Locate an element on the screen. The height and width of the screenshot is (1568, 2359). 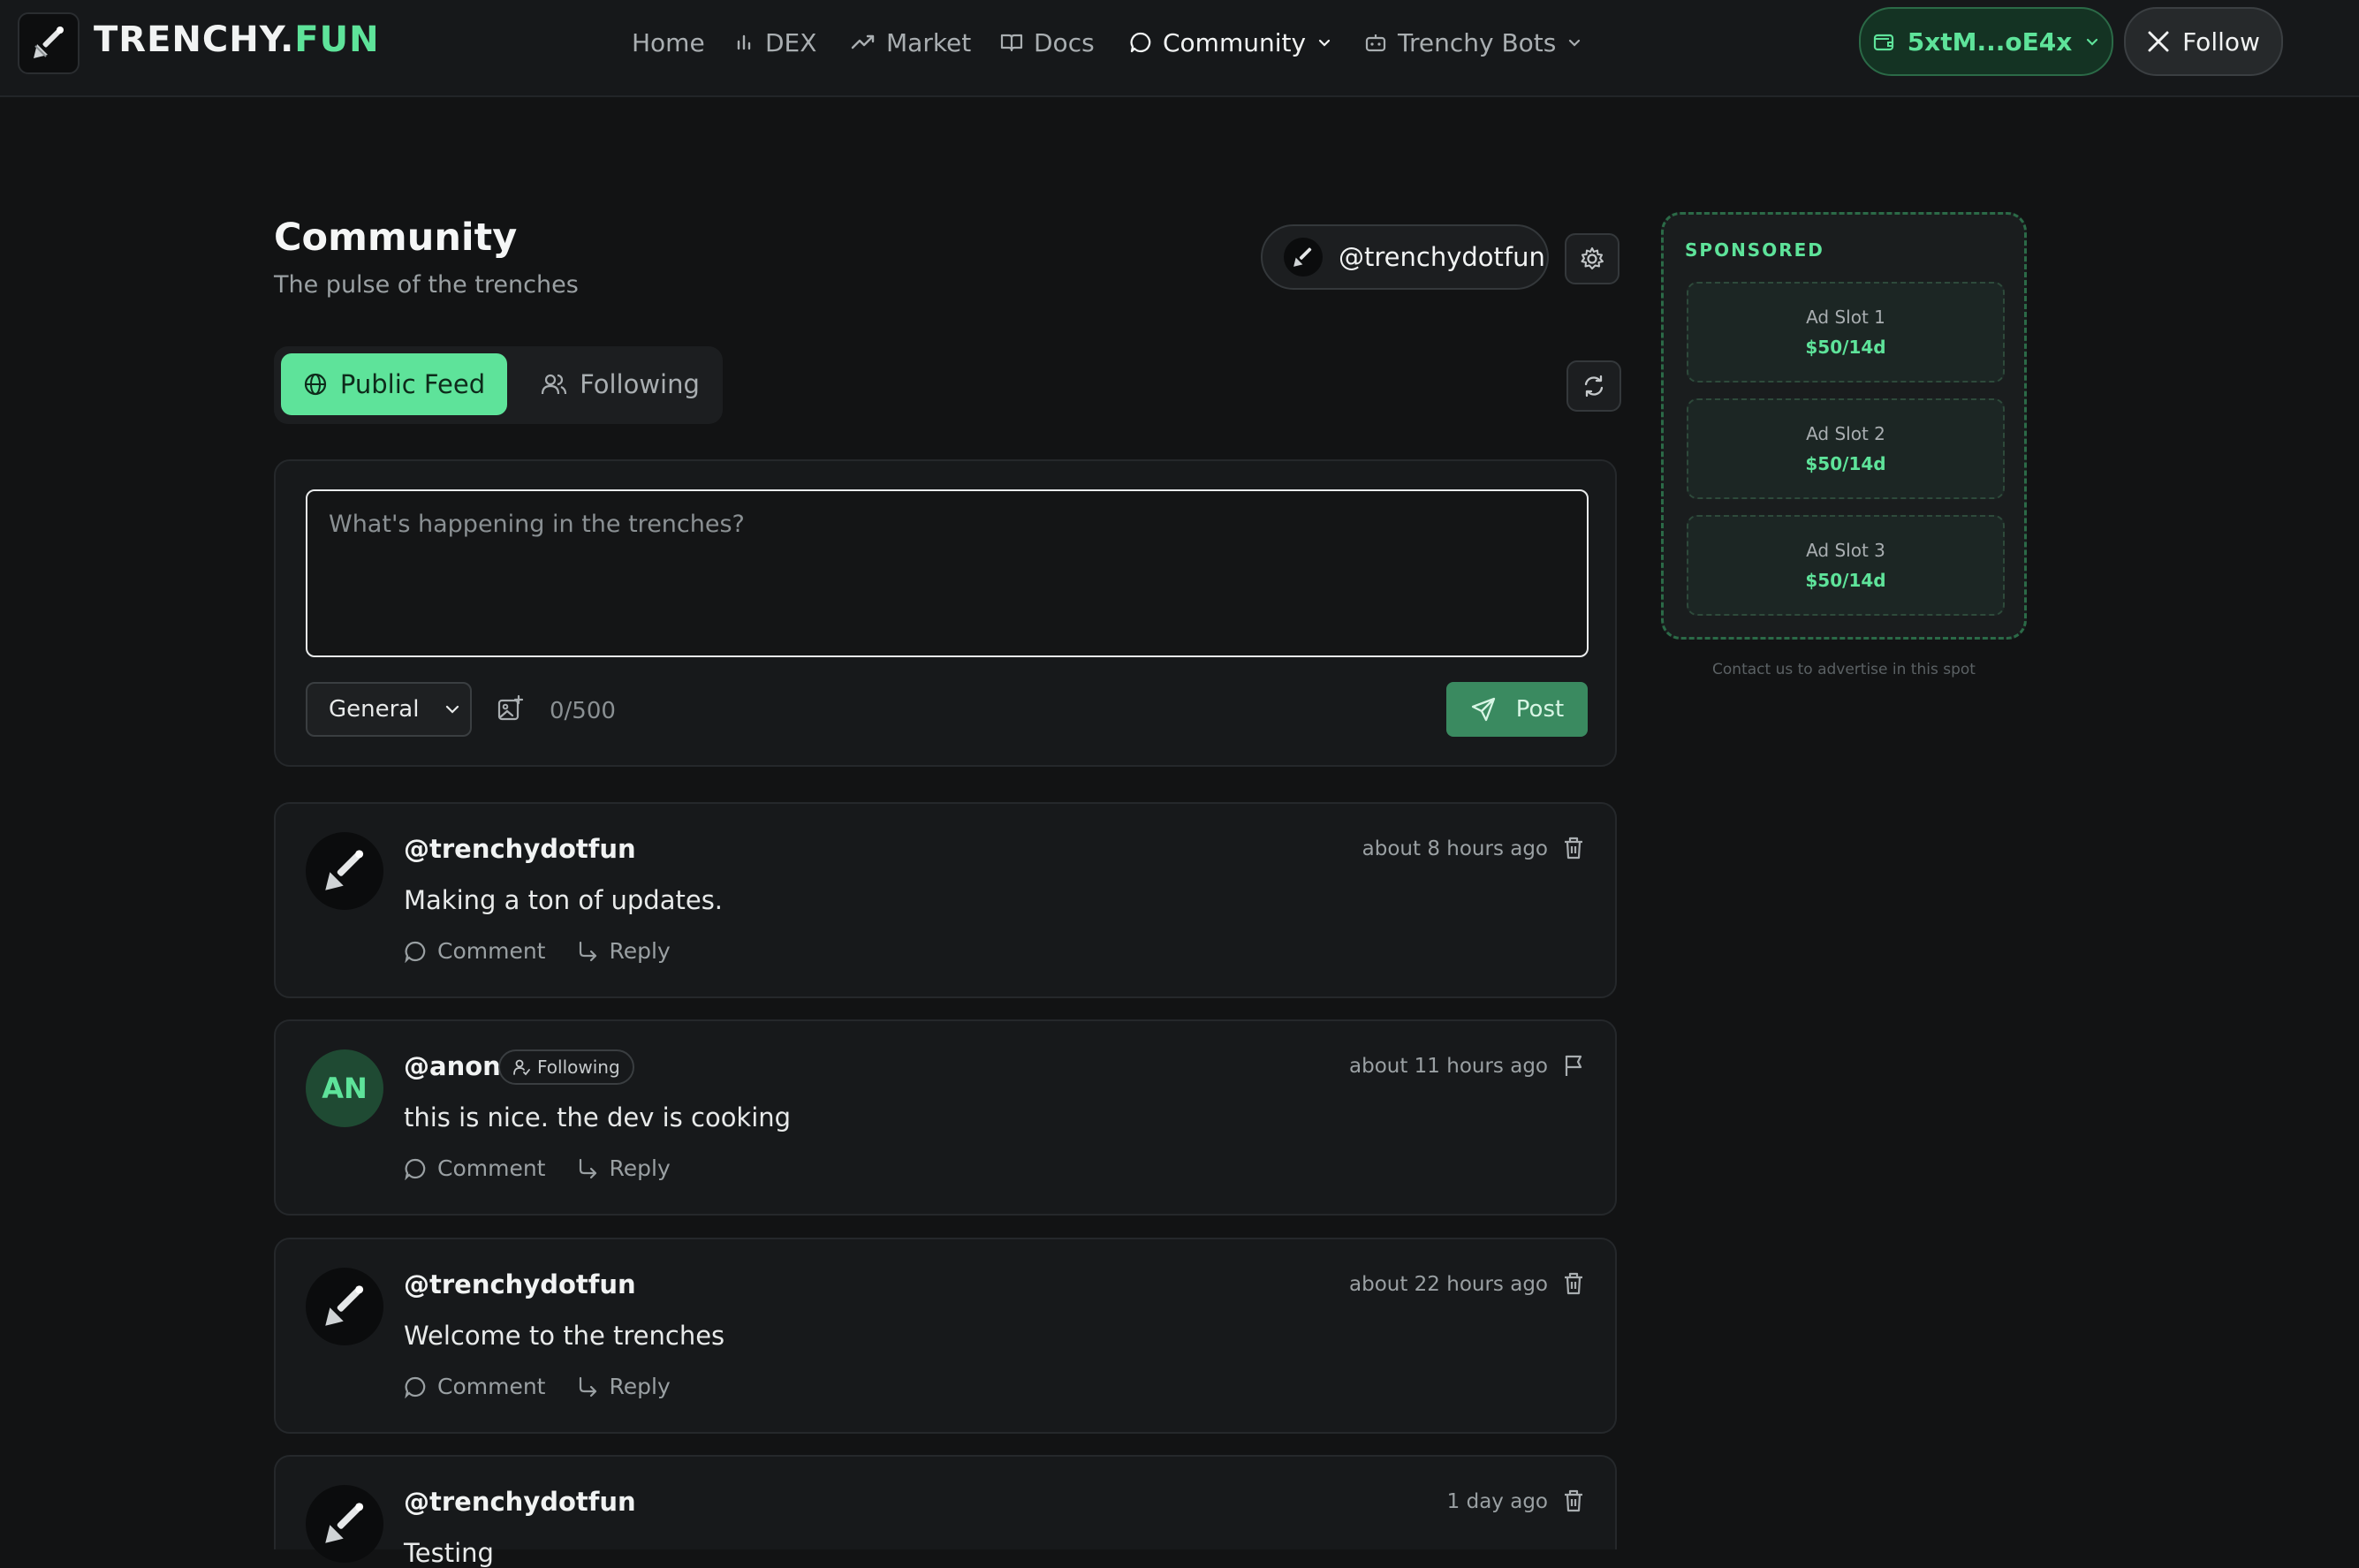
category-value: General is located at coordinates (374, 709).